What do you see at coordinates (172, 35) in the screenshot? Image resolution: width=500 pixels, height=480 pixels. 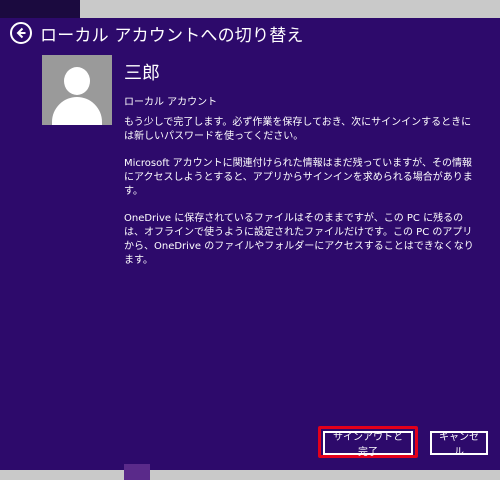 I see `page-title: ローカル アカウントへの切り替え` at bounding box center [172, 35].